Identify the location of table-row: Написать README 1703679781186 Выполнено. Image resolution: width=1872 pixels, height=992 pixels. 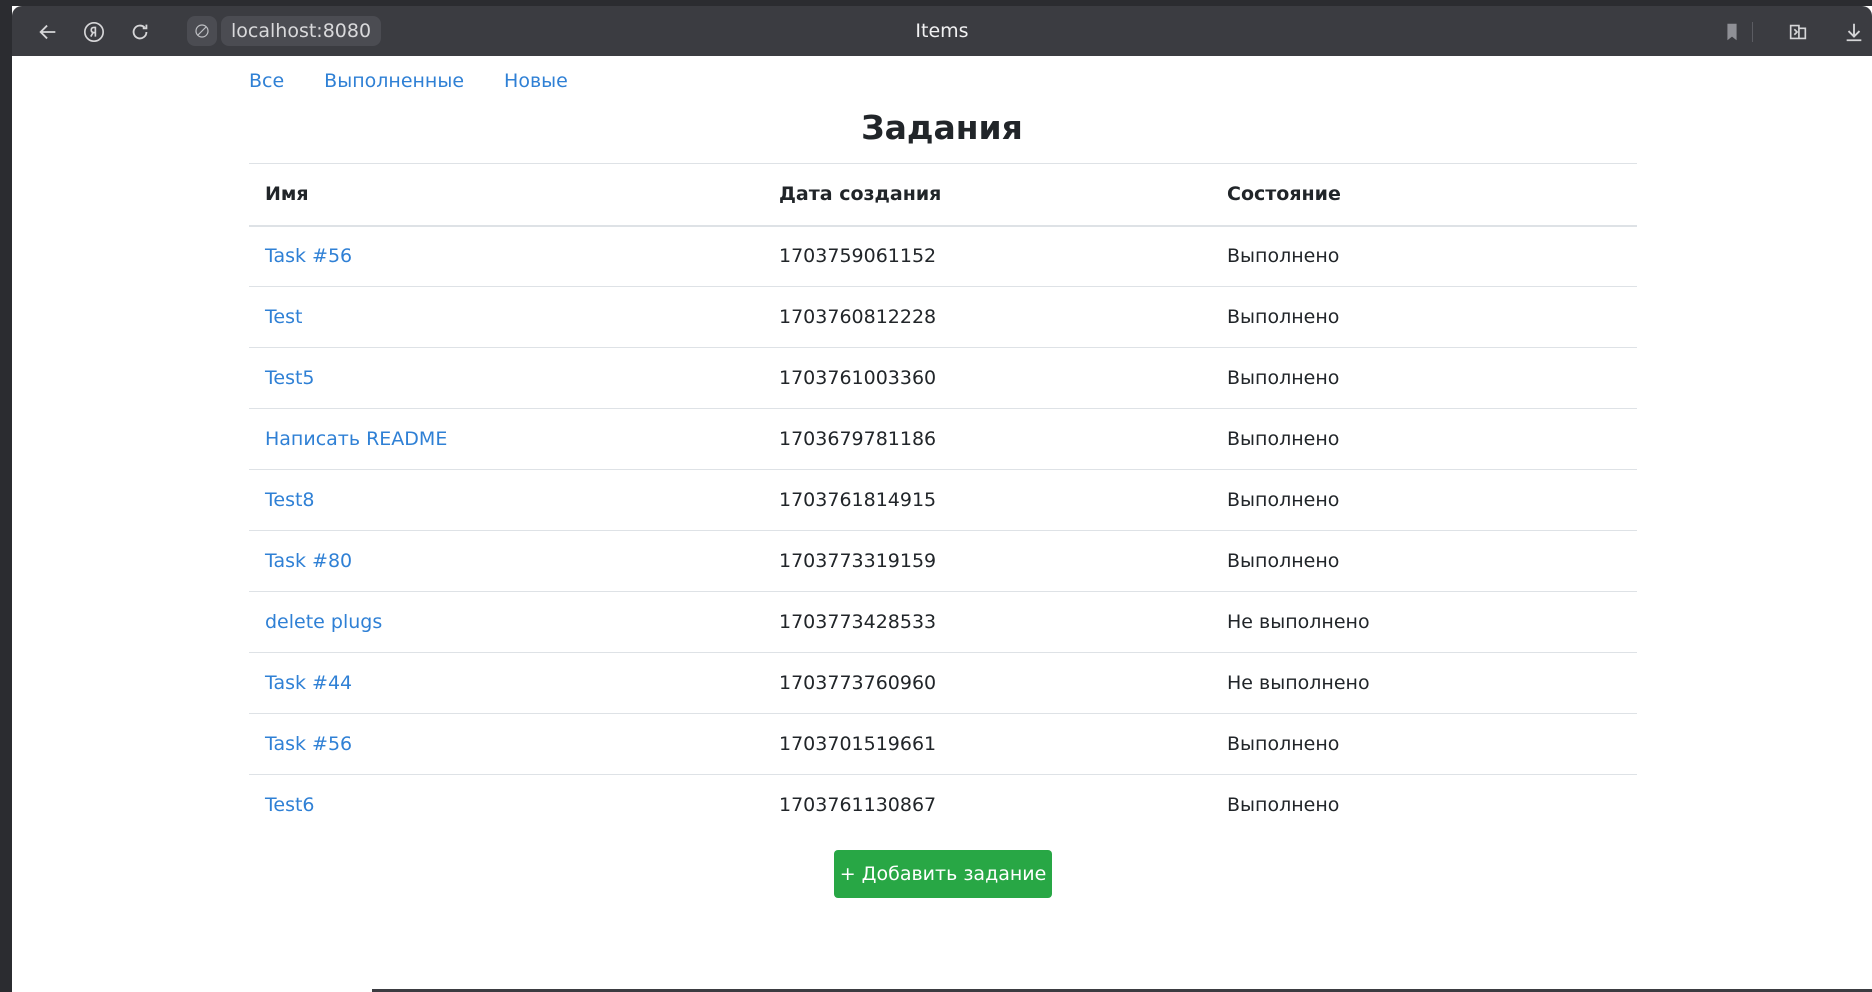
(943, 439).